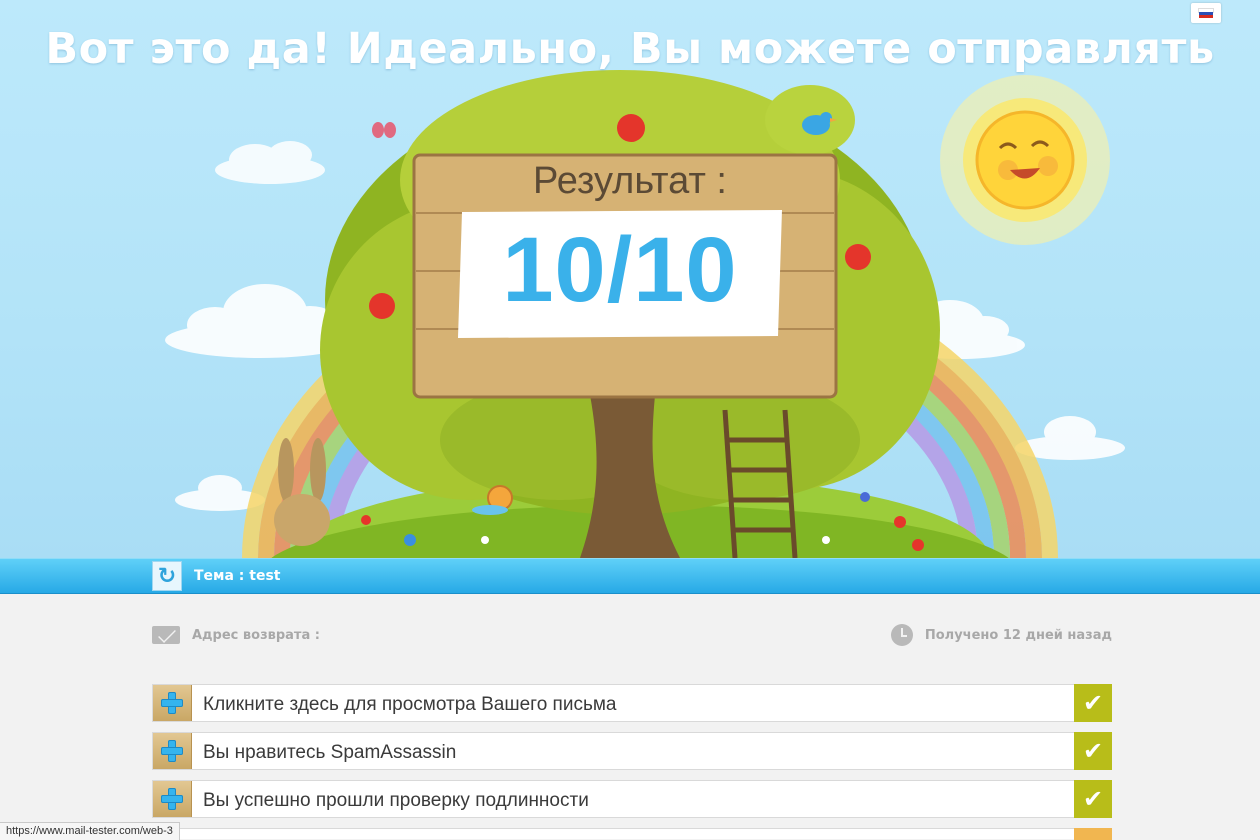 Image resolution: width=1260 pixels, height=840 pixels. I want to click on check-row-partial, so click(632, 834).